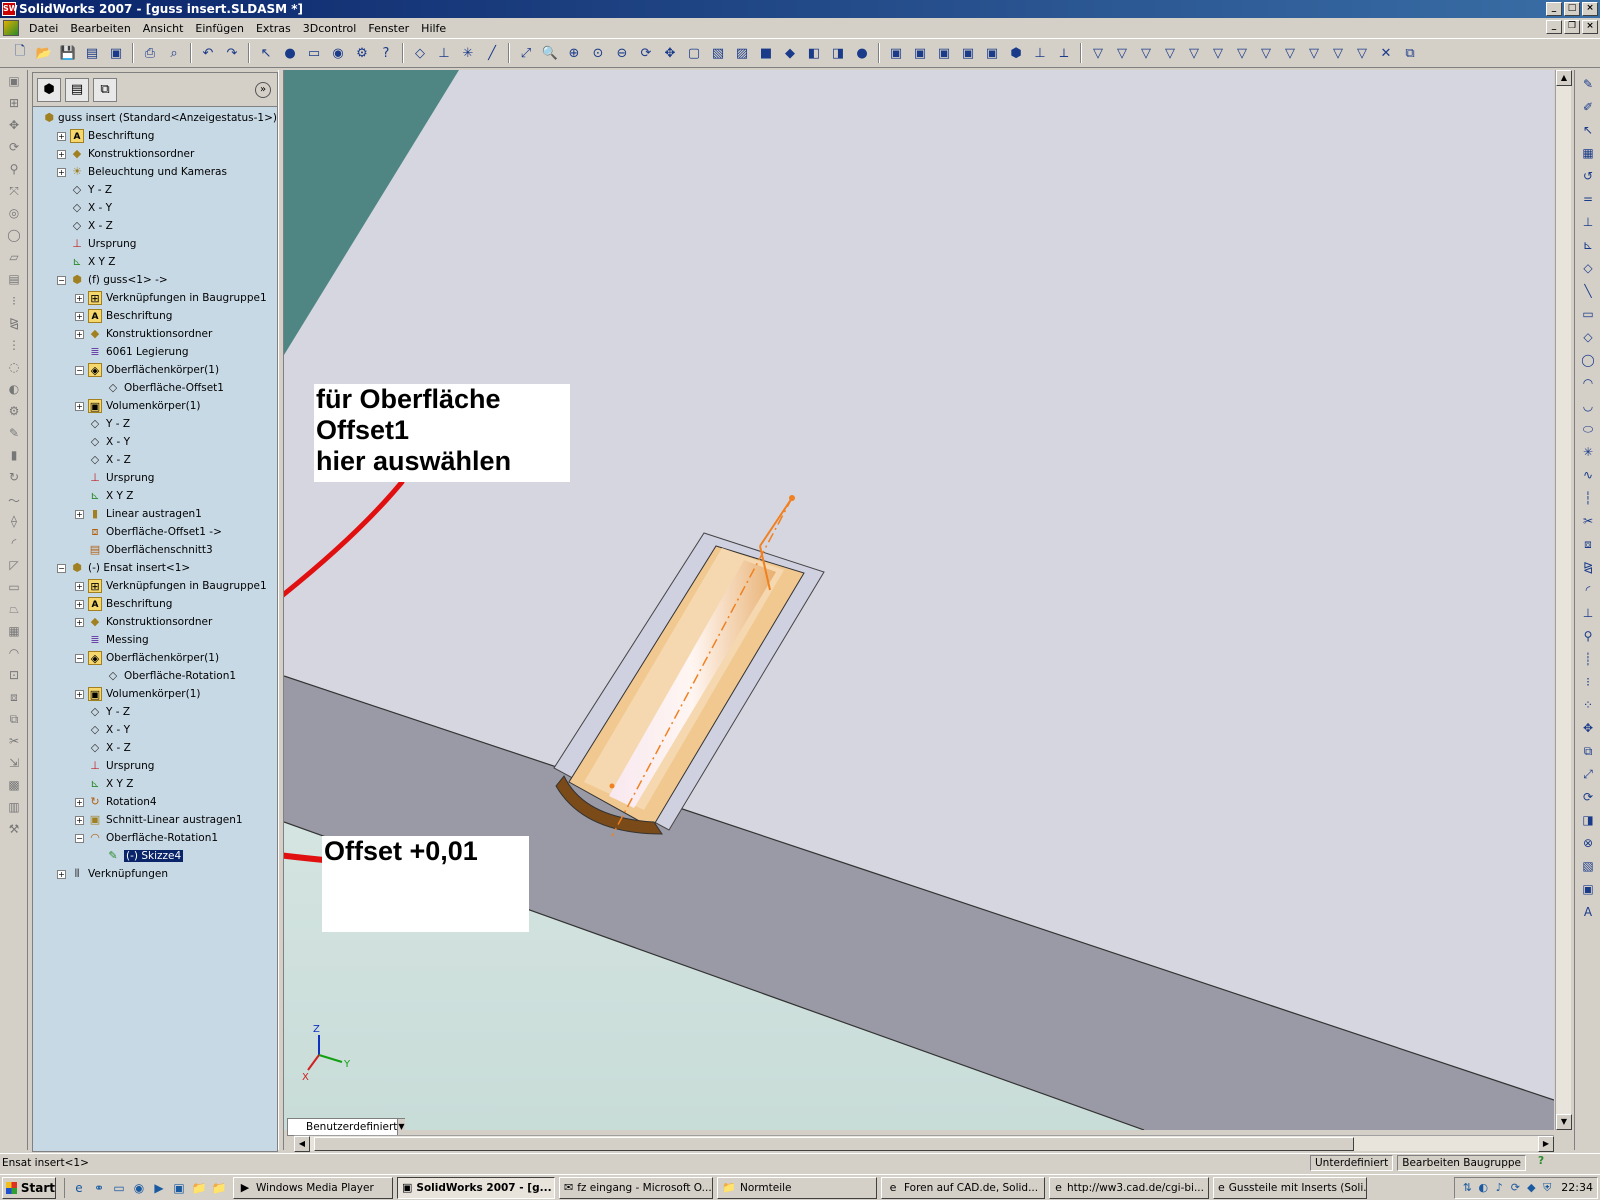 The image size is (1600, 1200). I want to click on help-icon: ?, so click(386, 53).